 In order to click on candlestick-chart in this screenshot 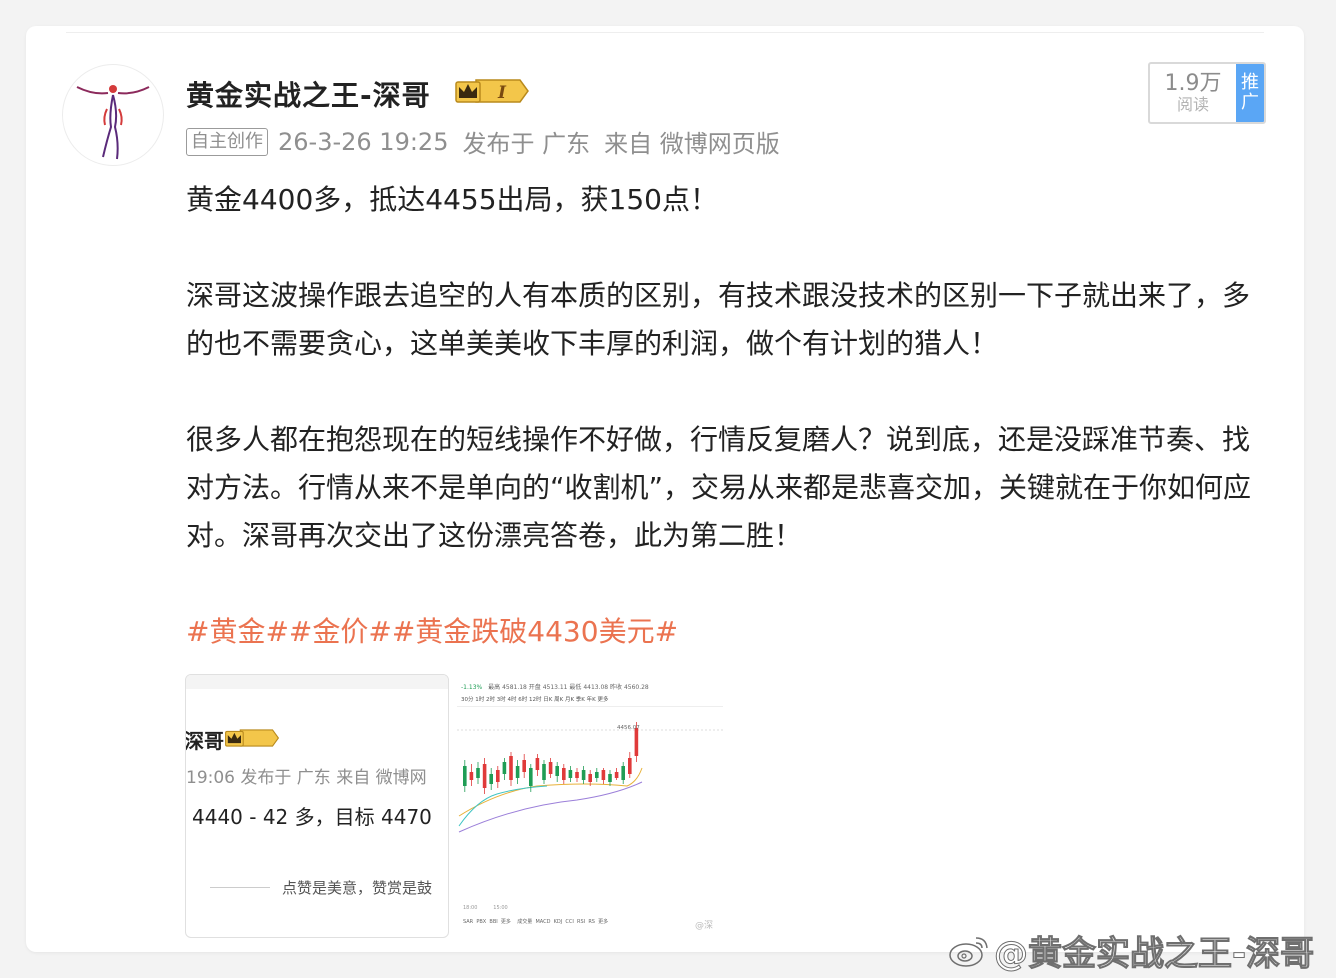, I will do `click(590, 777)`.